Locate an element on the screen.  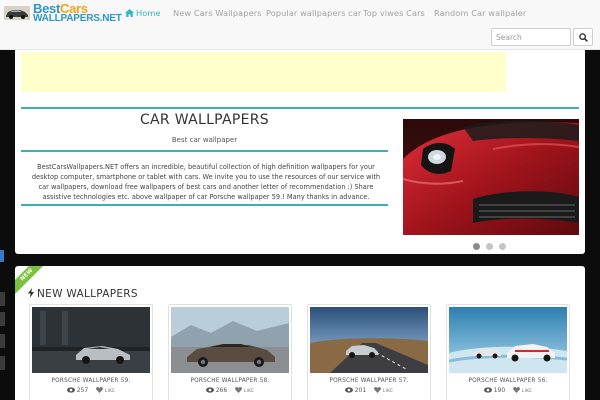
view-count: 201 is located at coordinates (360, 390).